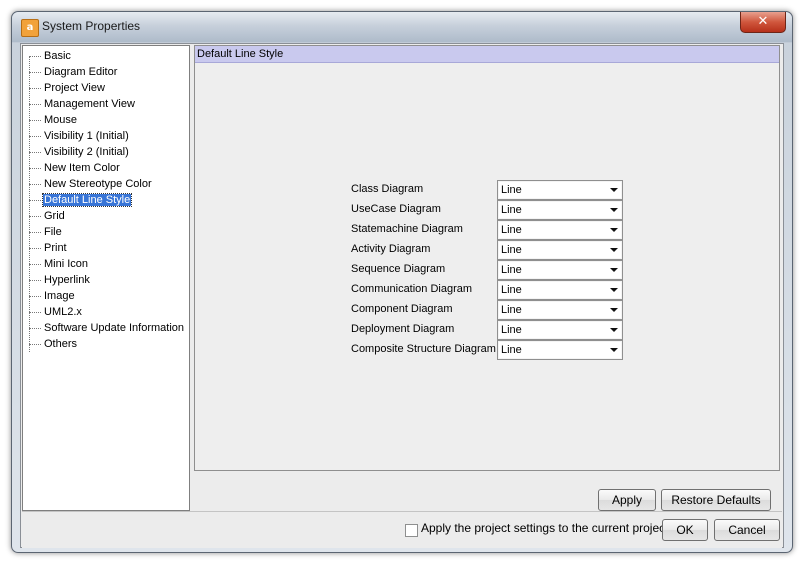 This screenshot has height=572, width=812. I want to click on tree-item: Others, so click(53, 344).